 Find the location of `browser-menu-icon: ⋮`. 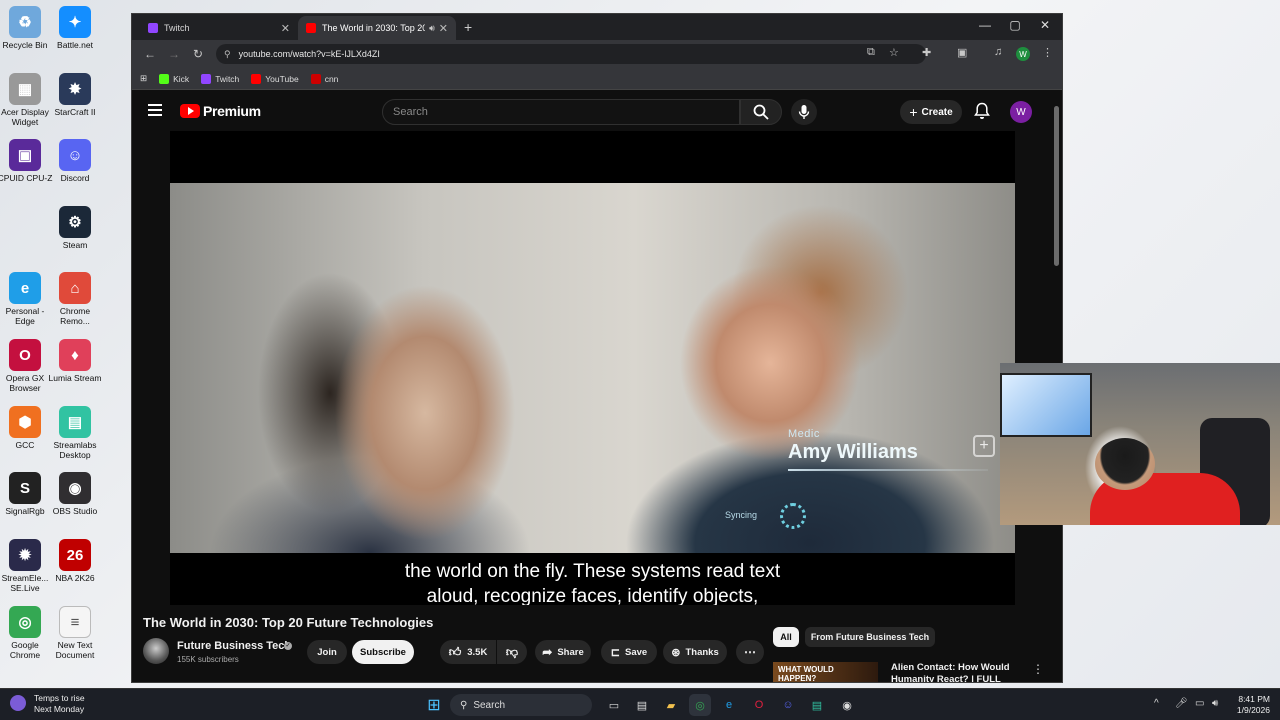

browser-menu-icon: ⋮ is located at coordinates (1047, 52).